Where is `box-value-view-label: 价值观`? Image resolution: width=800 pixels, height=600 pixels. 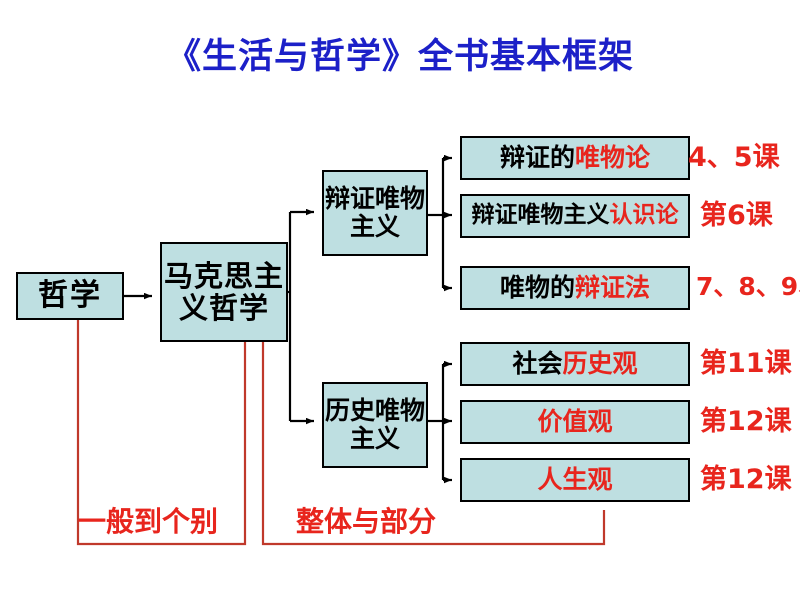
box-value-view-label: 价值观 is located at coordinates (575, 421).